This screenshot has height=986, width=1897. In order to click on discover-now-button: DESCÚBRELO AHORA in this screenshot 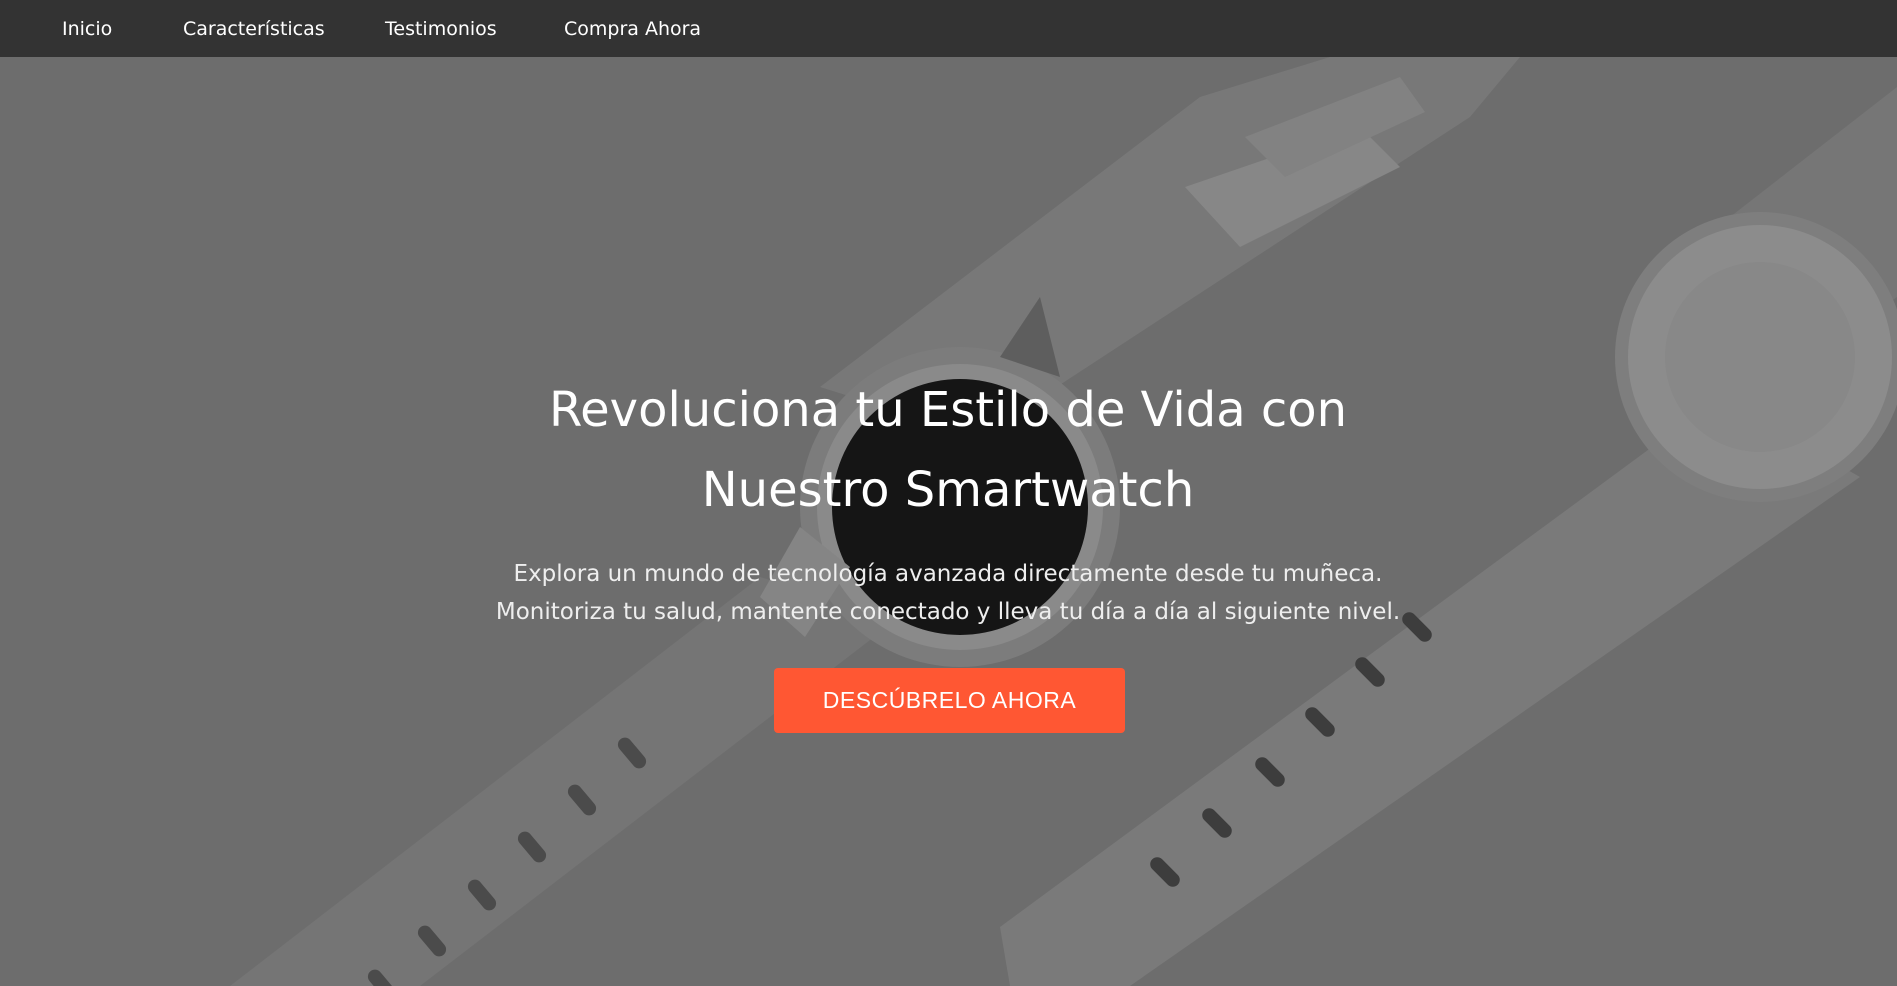, I will do `click(949, 700)`.